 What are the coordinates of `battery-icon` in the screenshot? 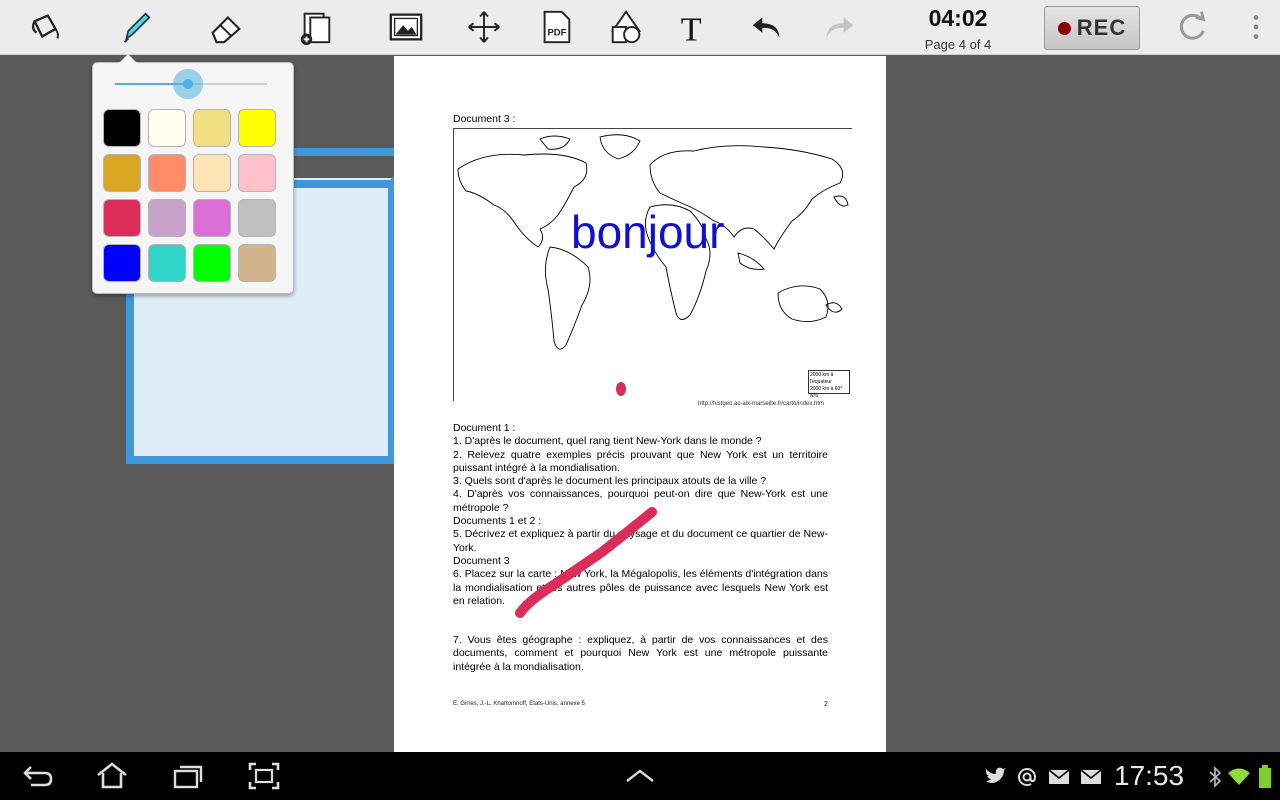 It's located at (1265, 776).